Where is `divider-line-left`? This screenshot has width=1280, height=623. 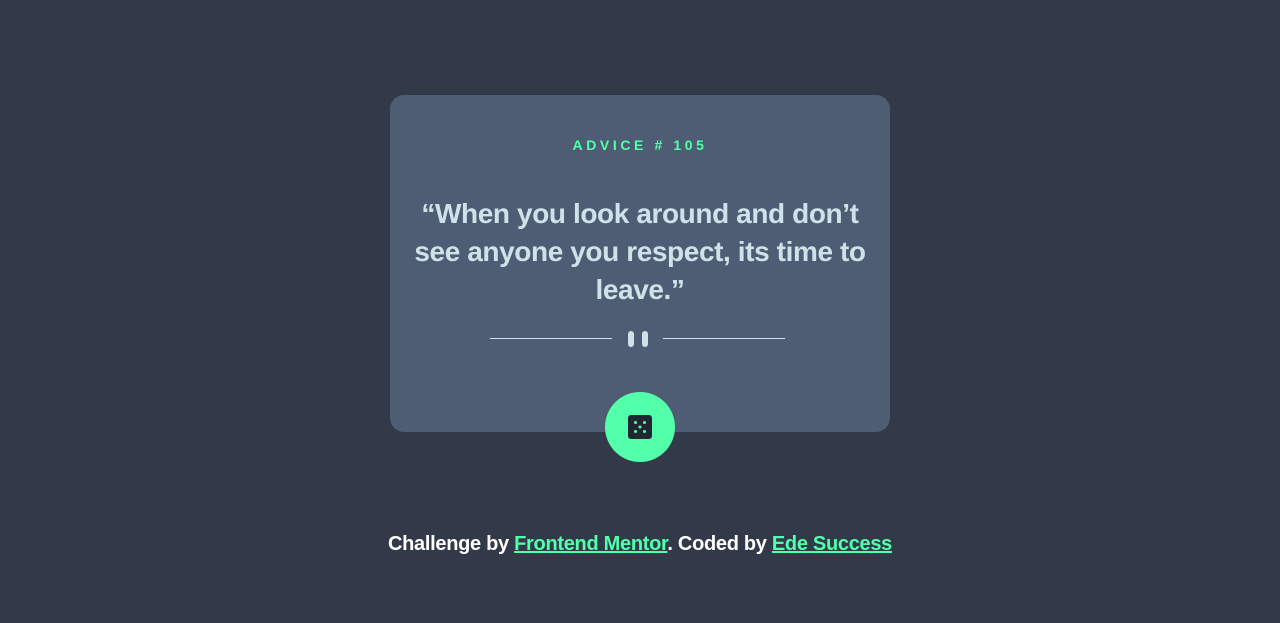 divider-line-left is located at coordinates (551, 338).